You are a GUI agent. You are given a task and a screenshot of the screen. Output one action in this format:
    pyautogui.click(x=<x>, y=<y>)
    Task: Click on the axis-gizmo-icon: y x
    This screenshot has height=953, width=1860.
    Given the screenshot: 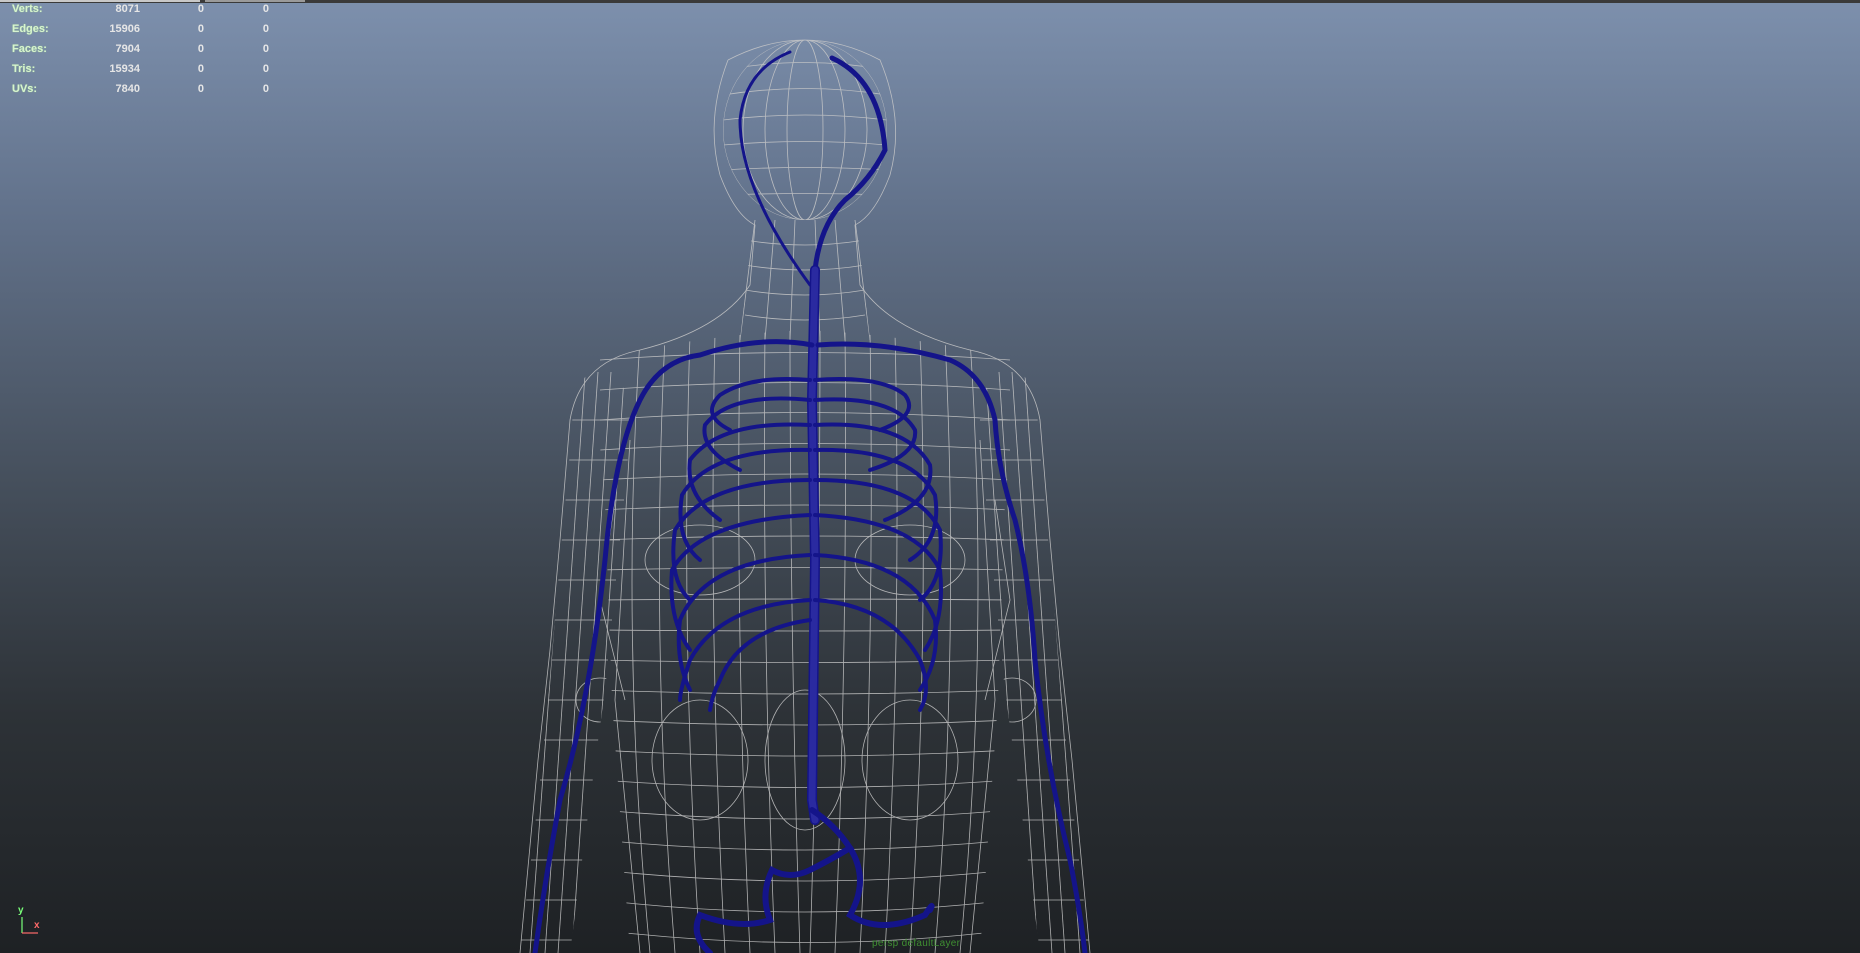 What is the action you would take?
    pyautogui.click(x=34, y=925)
    